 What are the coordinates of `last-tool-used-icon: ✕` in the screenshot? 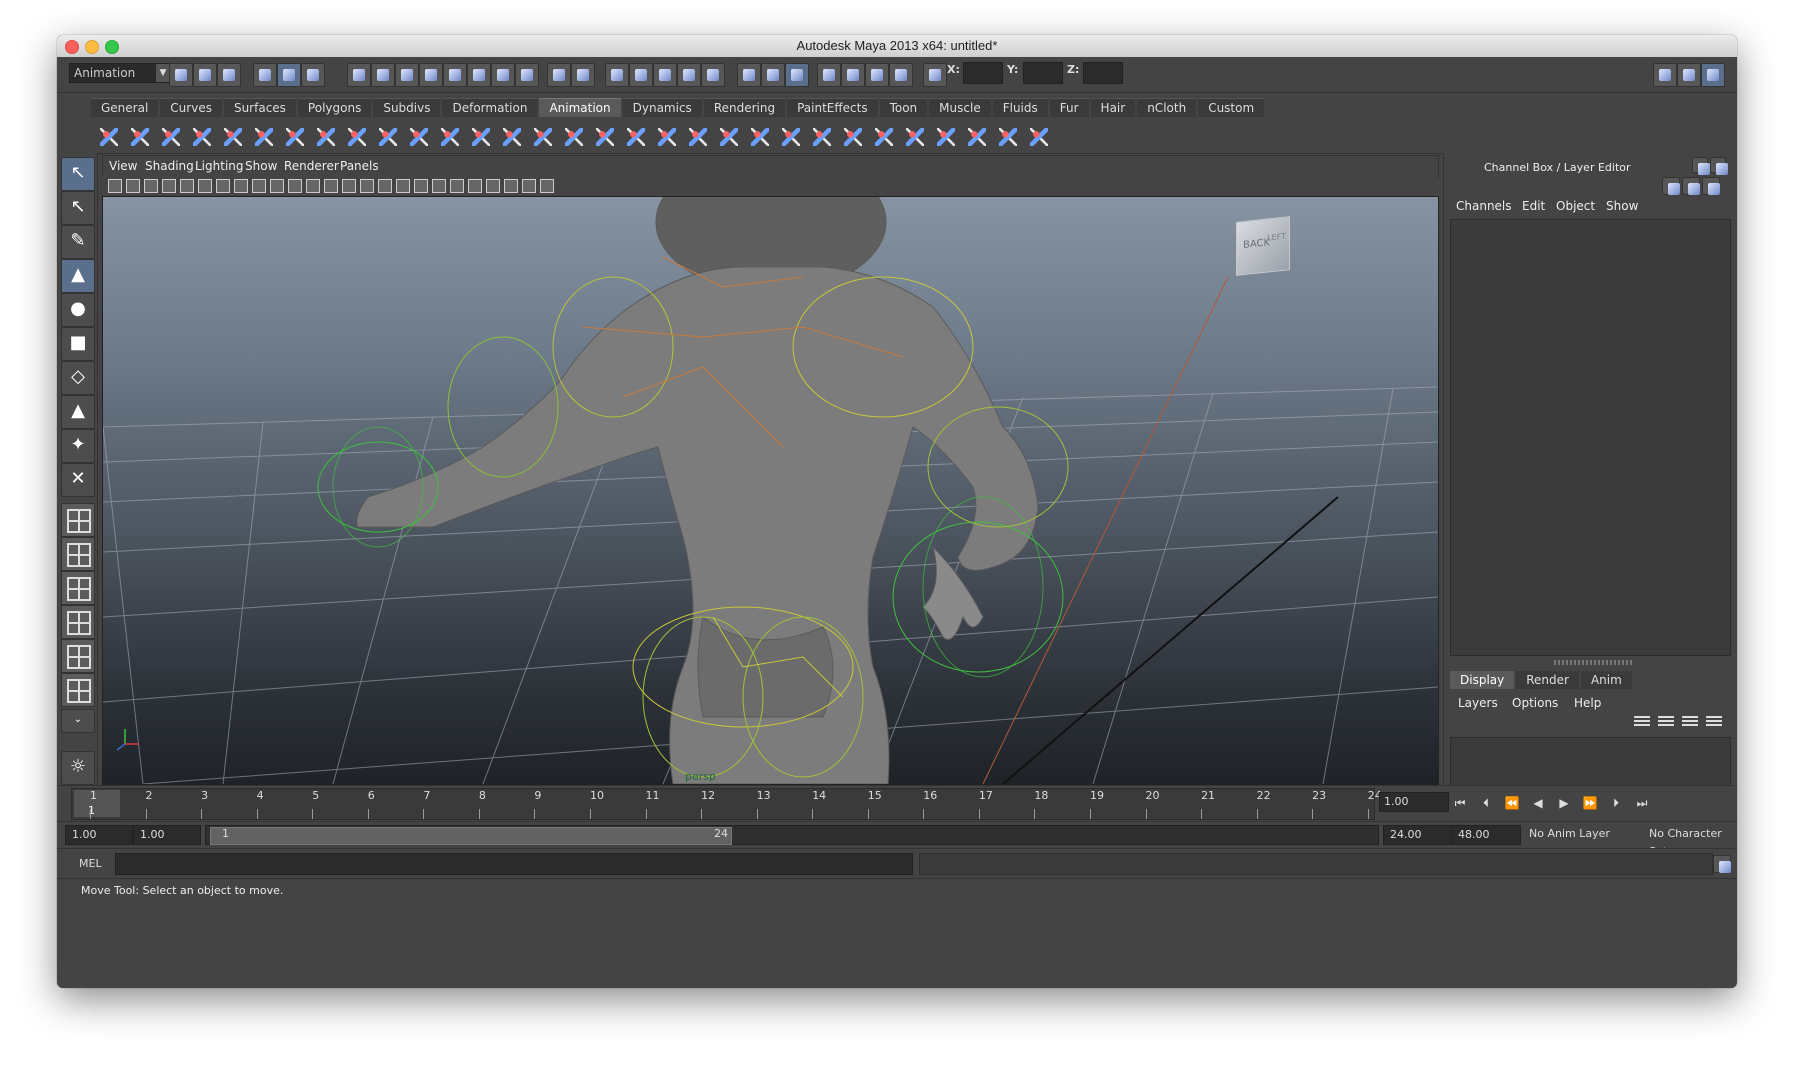 It's located at (78, 480).